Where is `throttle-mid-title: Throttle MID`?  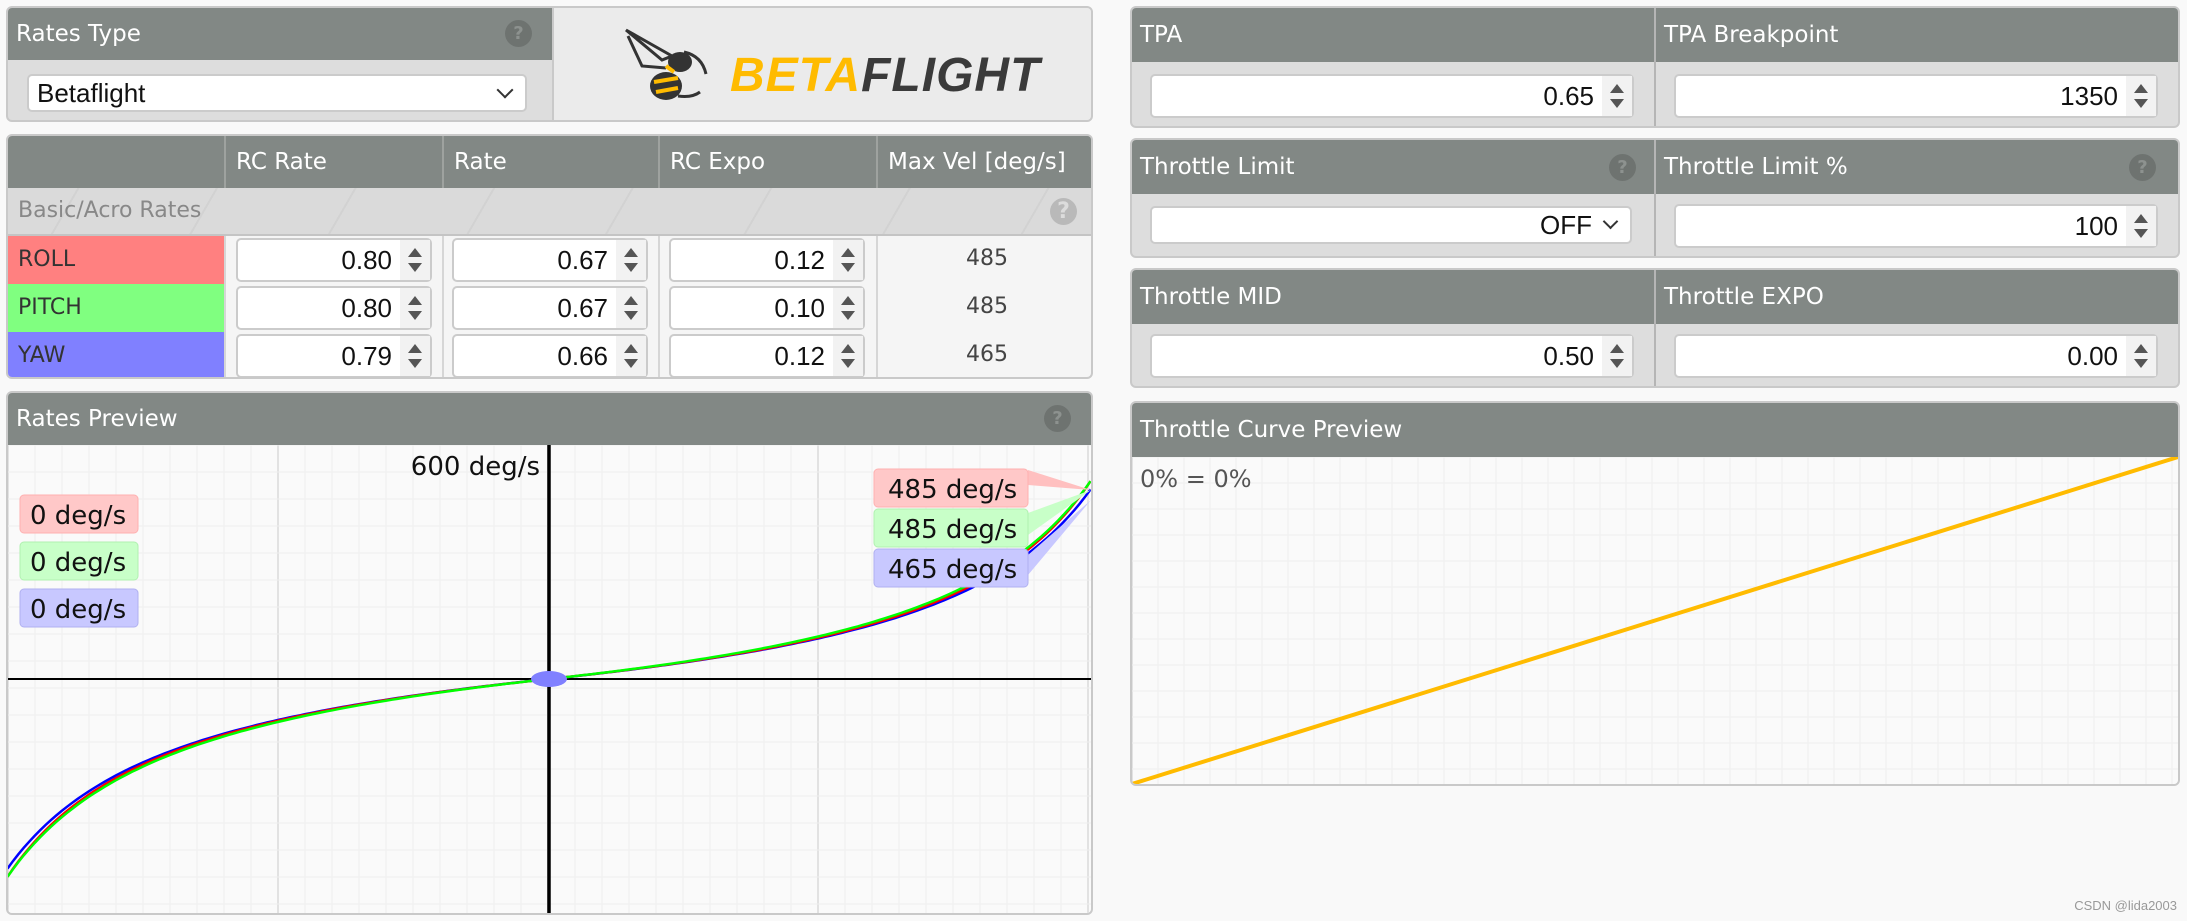
throttle-mid-title: Throttle MID is located at coordinates (1211, 297).